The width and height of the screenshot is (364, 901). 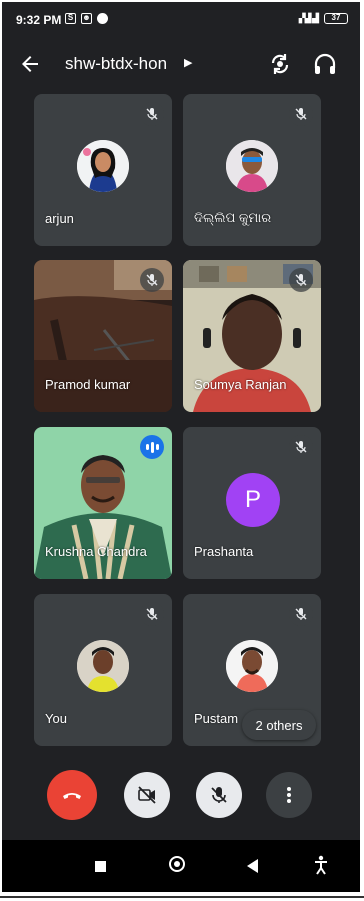 What do you see at coordinates (102, 18) in the screenshot?
I see `notification-app-icon` at bounding box center [102, 18].